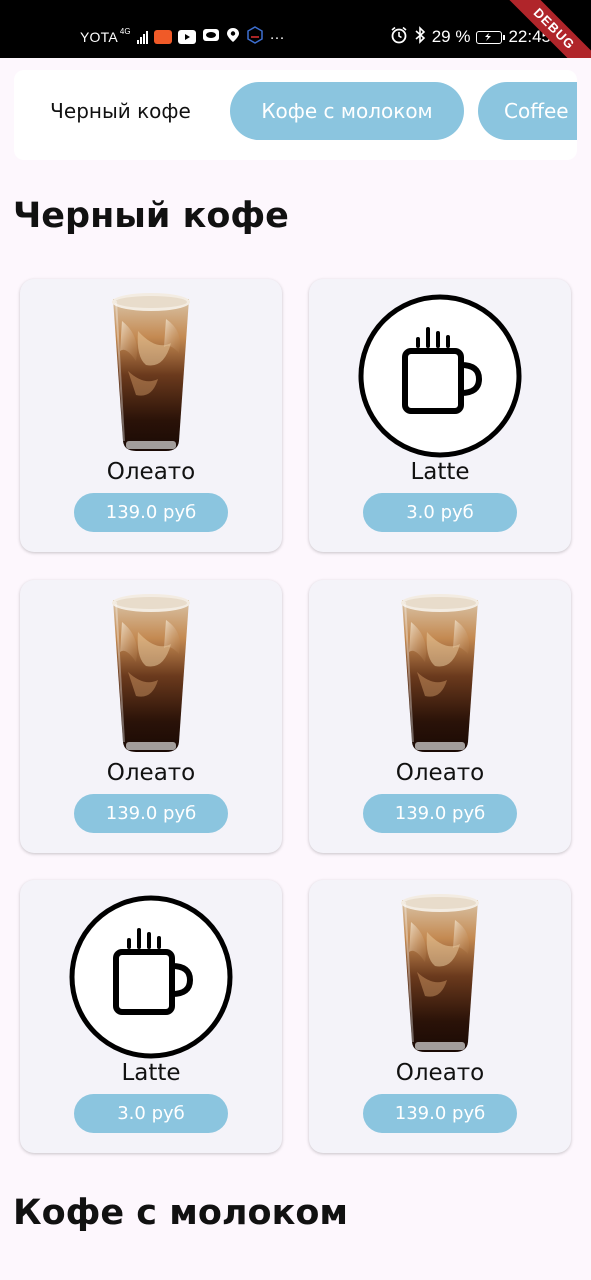 The width and height of the screenshot is (591, 1280). I want to click on status-bar-left: YOTA 4G ···, so click(182, 37).